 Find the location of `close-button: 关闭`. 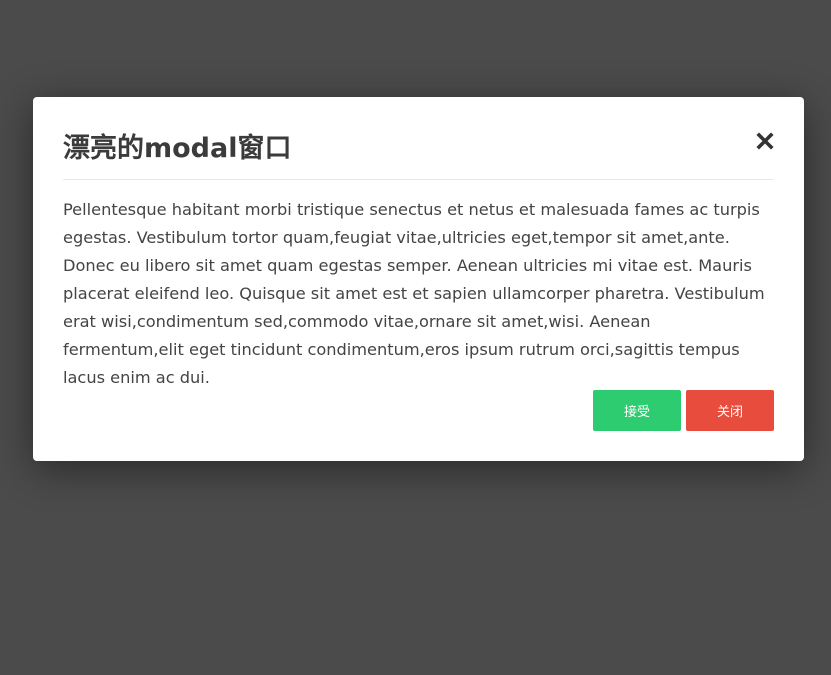

close-button: 关闭 is located at coordinates (730, 410).